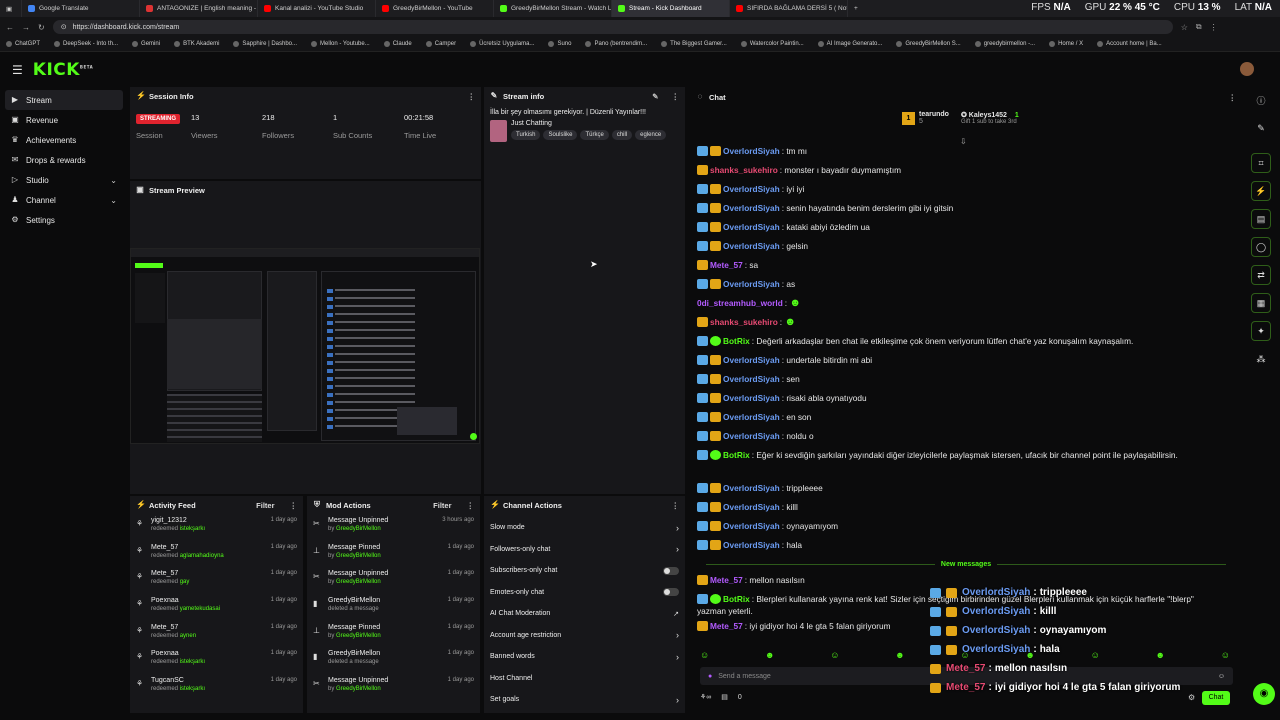 The width and height of the screenshot is (1280, 720). What do you see at coordinates (1221, 676) in the screenshot?
I see `emoji-picker-icon: ☺` at bounding box center [1221, 676].